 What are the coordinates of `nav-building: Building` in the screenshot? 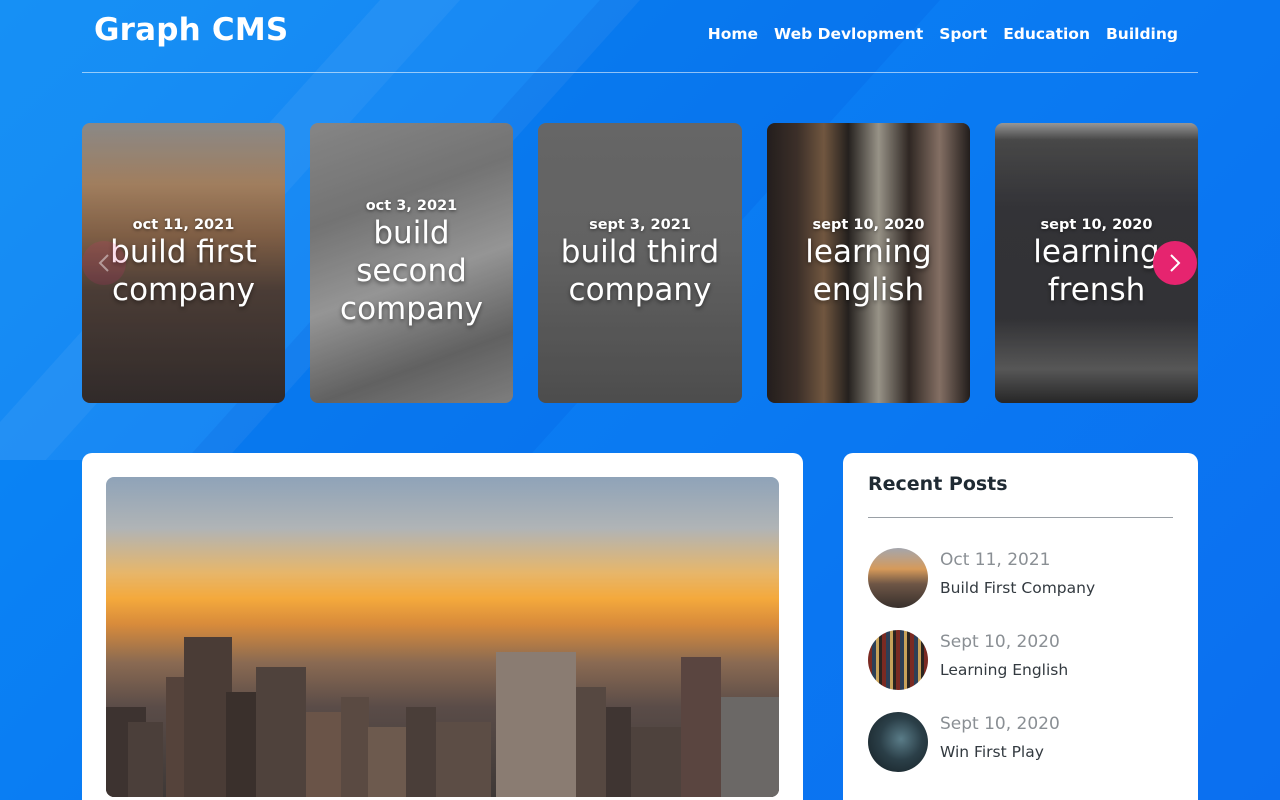 It's located at (1142, 34).